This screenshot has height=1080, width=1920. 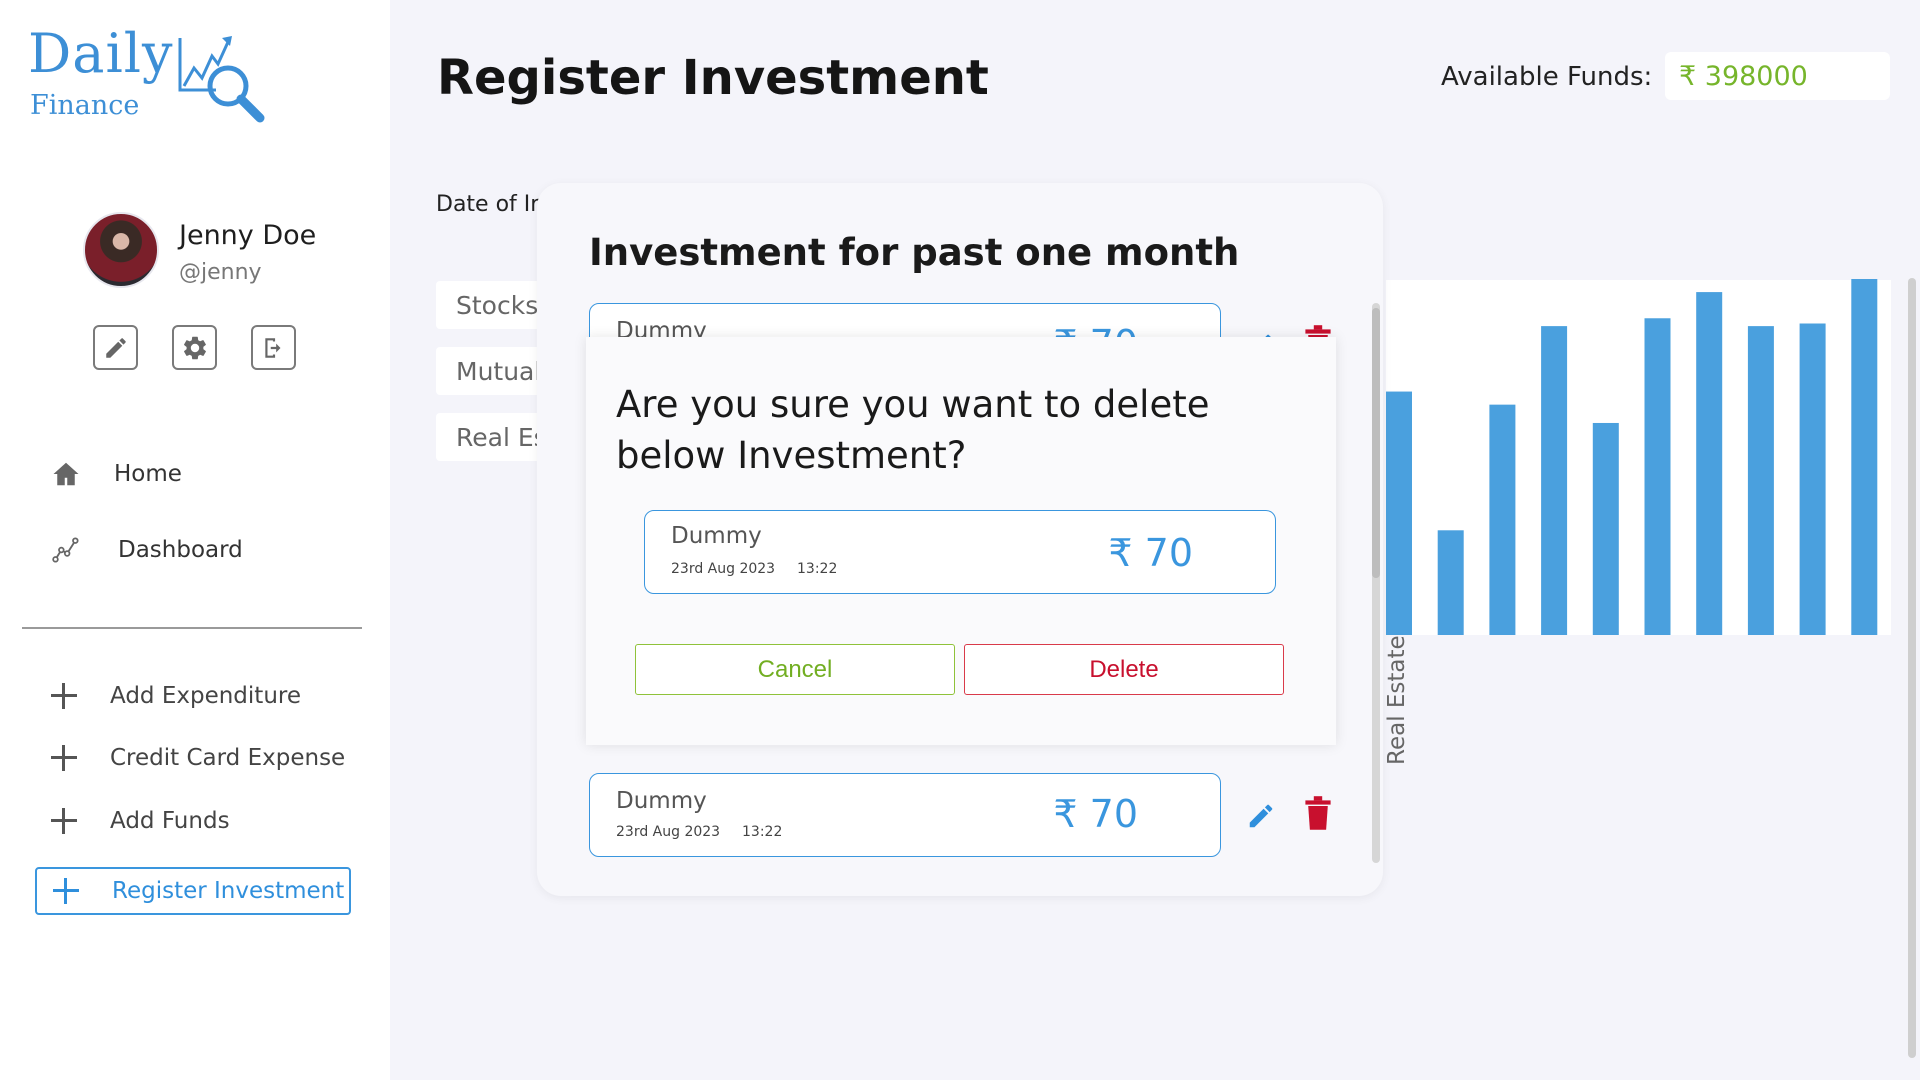 What do you see at coordinates (220, 272) in the screenshot?
I see `user-handle: @jenny` at bounding box center [220, 272].